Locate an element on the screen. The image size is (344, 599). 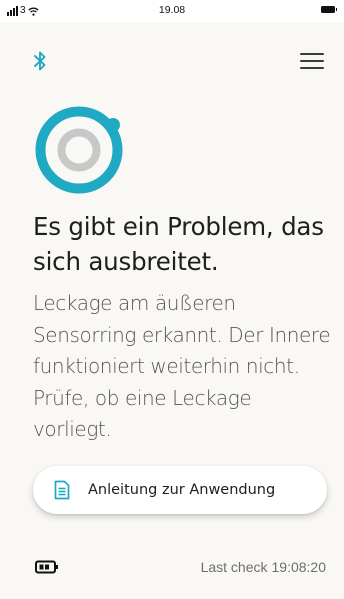
status-bar: 3 19.08 is located at coordinates (172, 11).